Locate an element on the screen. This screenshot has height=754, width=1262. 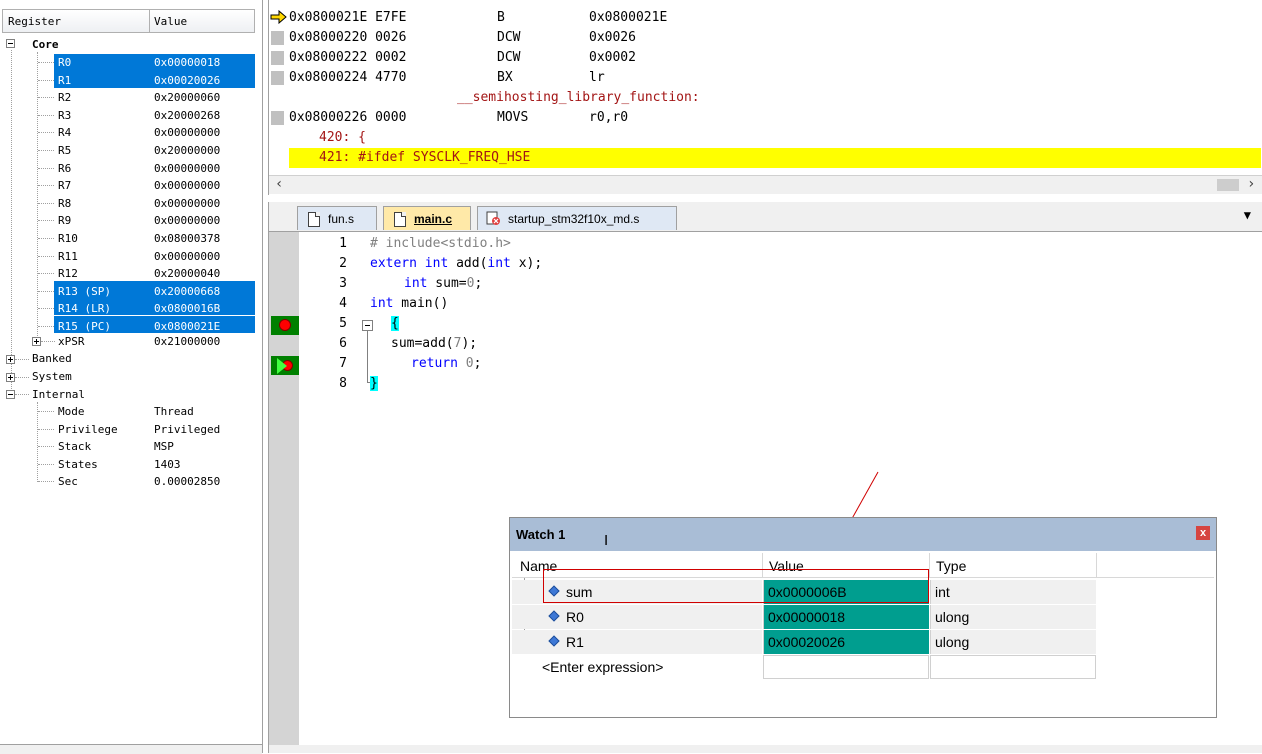
register-value-r7: 0x00000000 is located at coordinates (187, 185).